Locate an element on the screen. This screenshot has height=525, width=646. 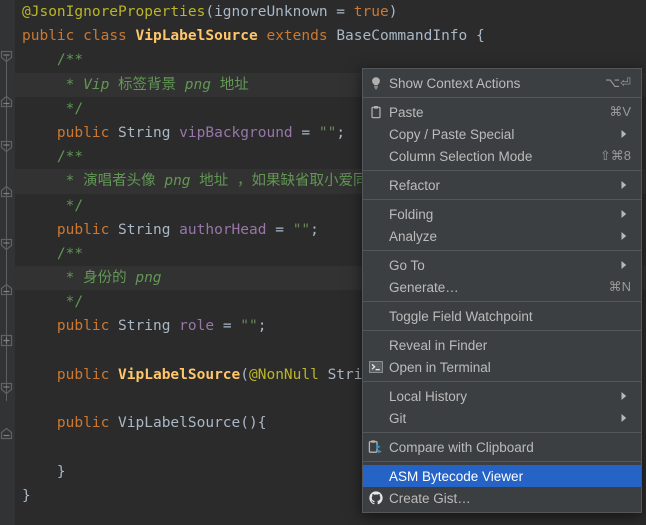
editor-gutter is located at coordinates (7, 262).